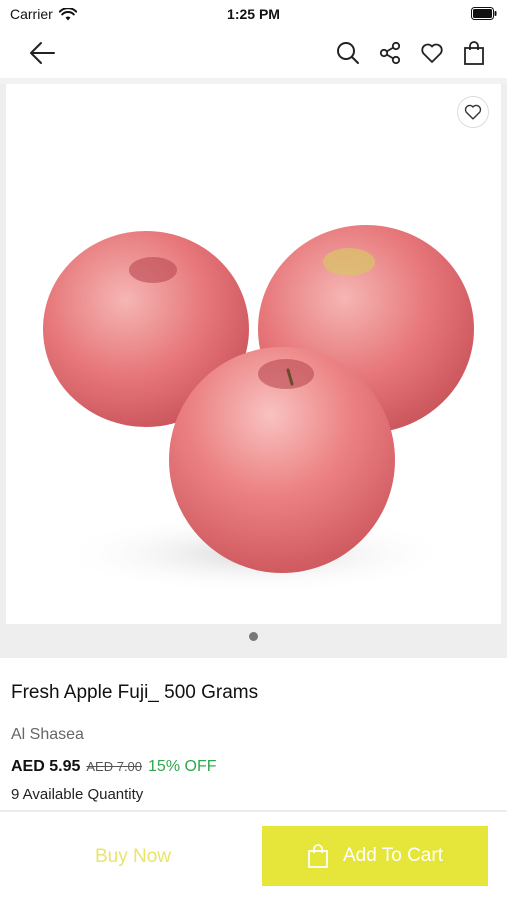  I want to click on product-title: Fresh Apple Fuji_ 500 Grams, so click(135, 692).